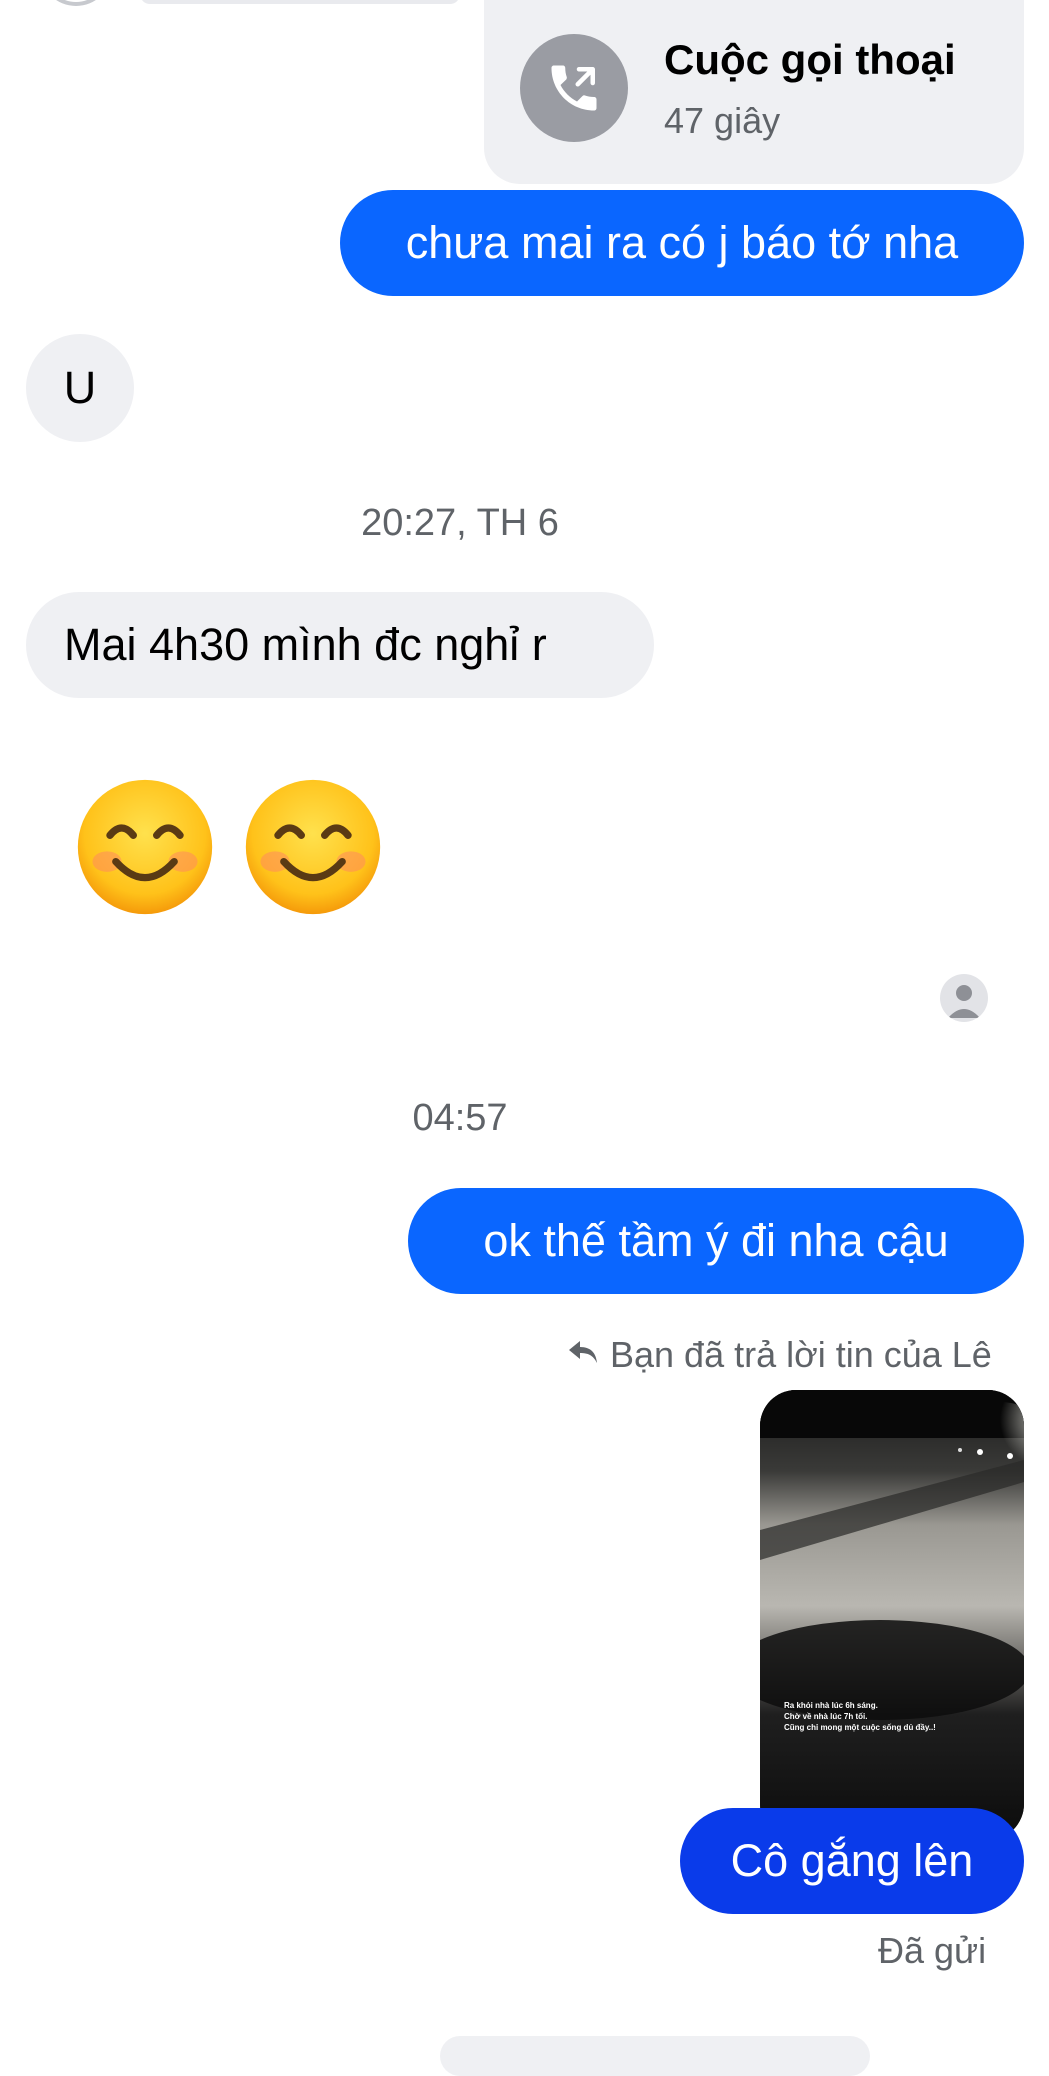  I want to click on previous-avatar-partial, so click(76, 3).